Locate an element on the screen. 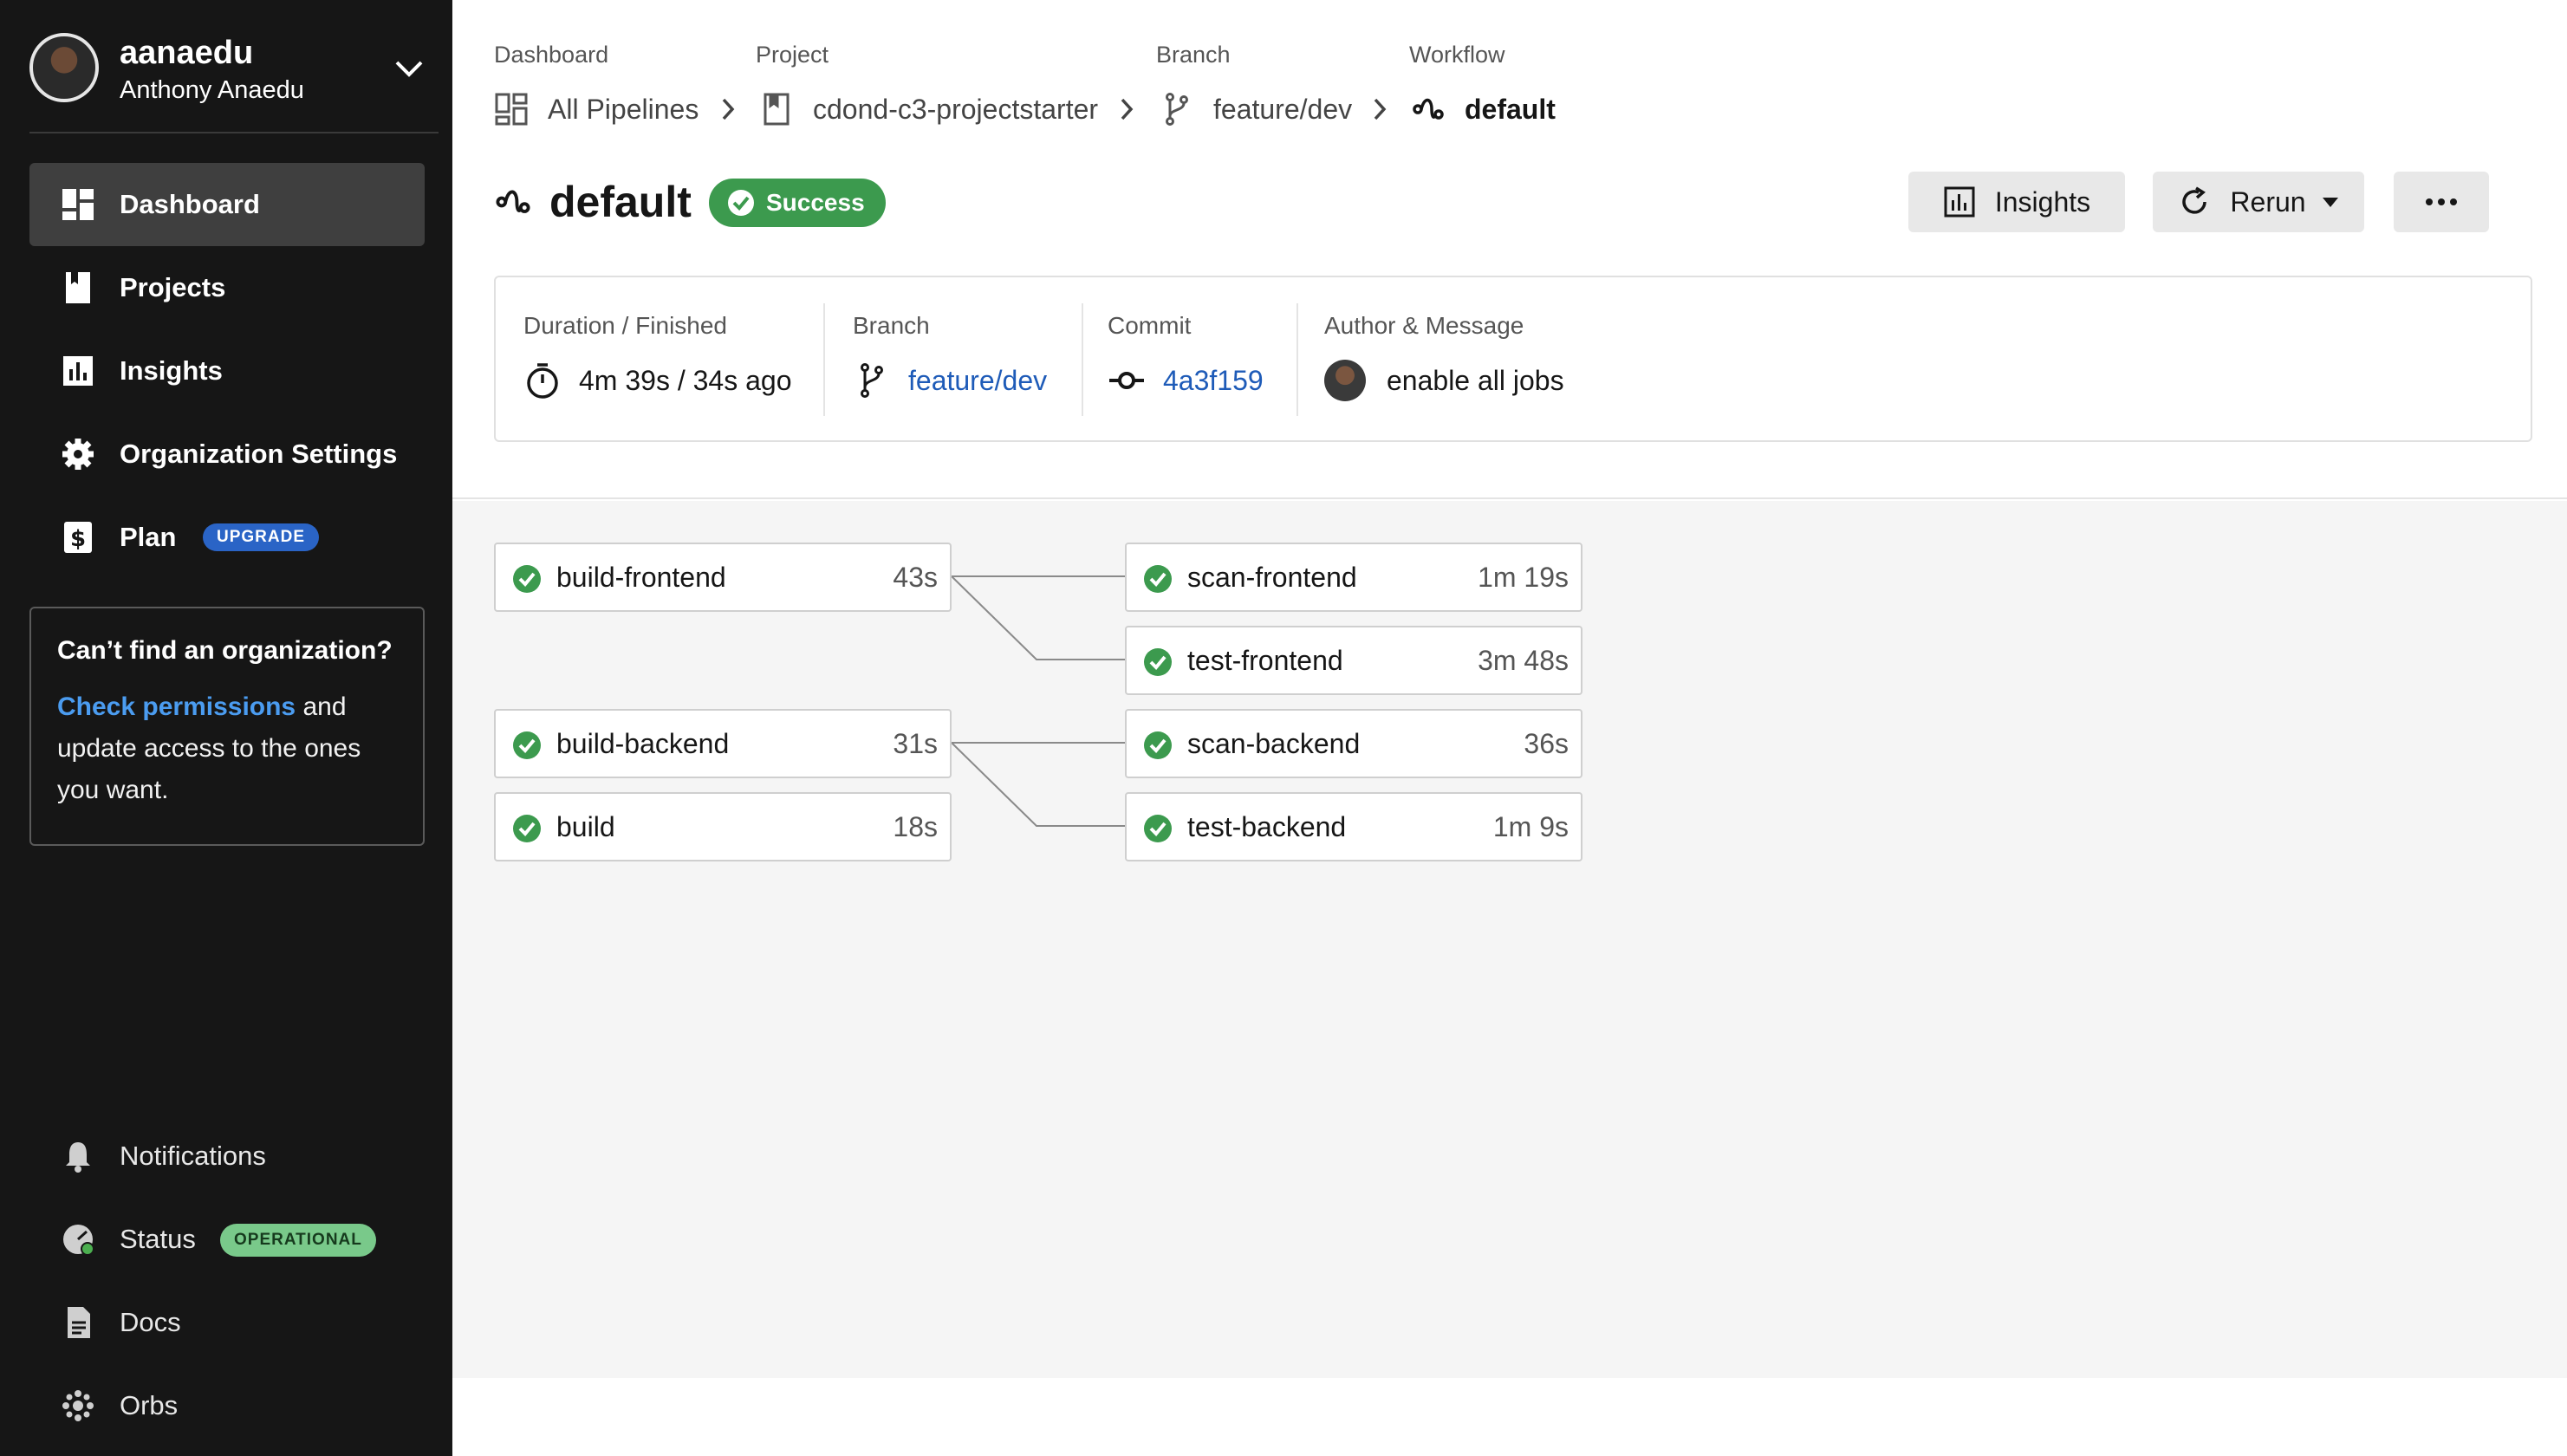 The height and width of the screenshot is (1456, 2567). insights-button-label: Insights is located at coordinates (2042, 201).